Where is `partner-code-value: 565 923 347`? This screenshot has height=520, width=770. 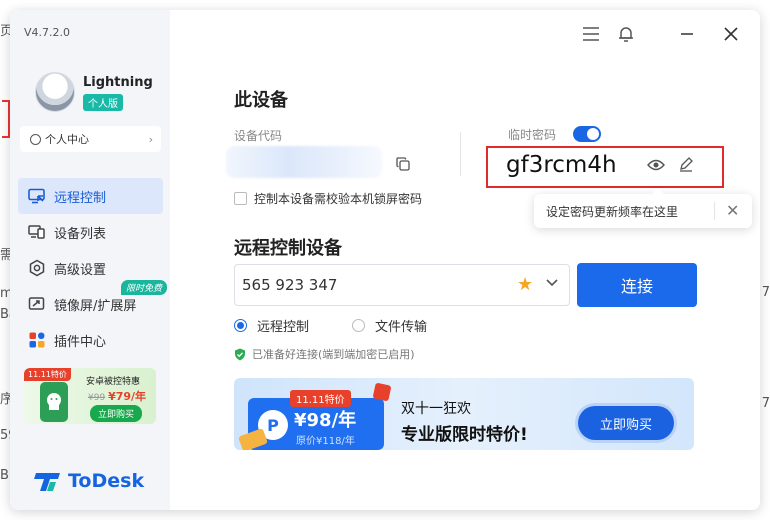
partner-code-value: 565 923 347 is located at coordinates (290, 285).